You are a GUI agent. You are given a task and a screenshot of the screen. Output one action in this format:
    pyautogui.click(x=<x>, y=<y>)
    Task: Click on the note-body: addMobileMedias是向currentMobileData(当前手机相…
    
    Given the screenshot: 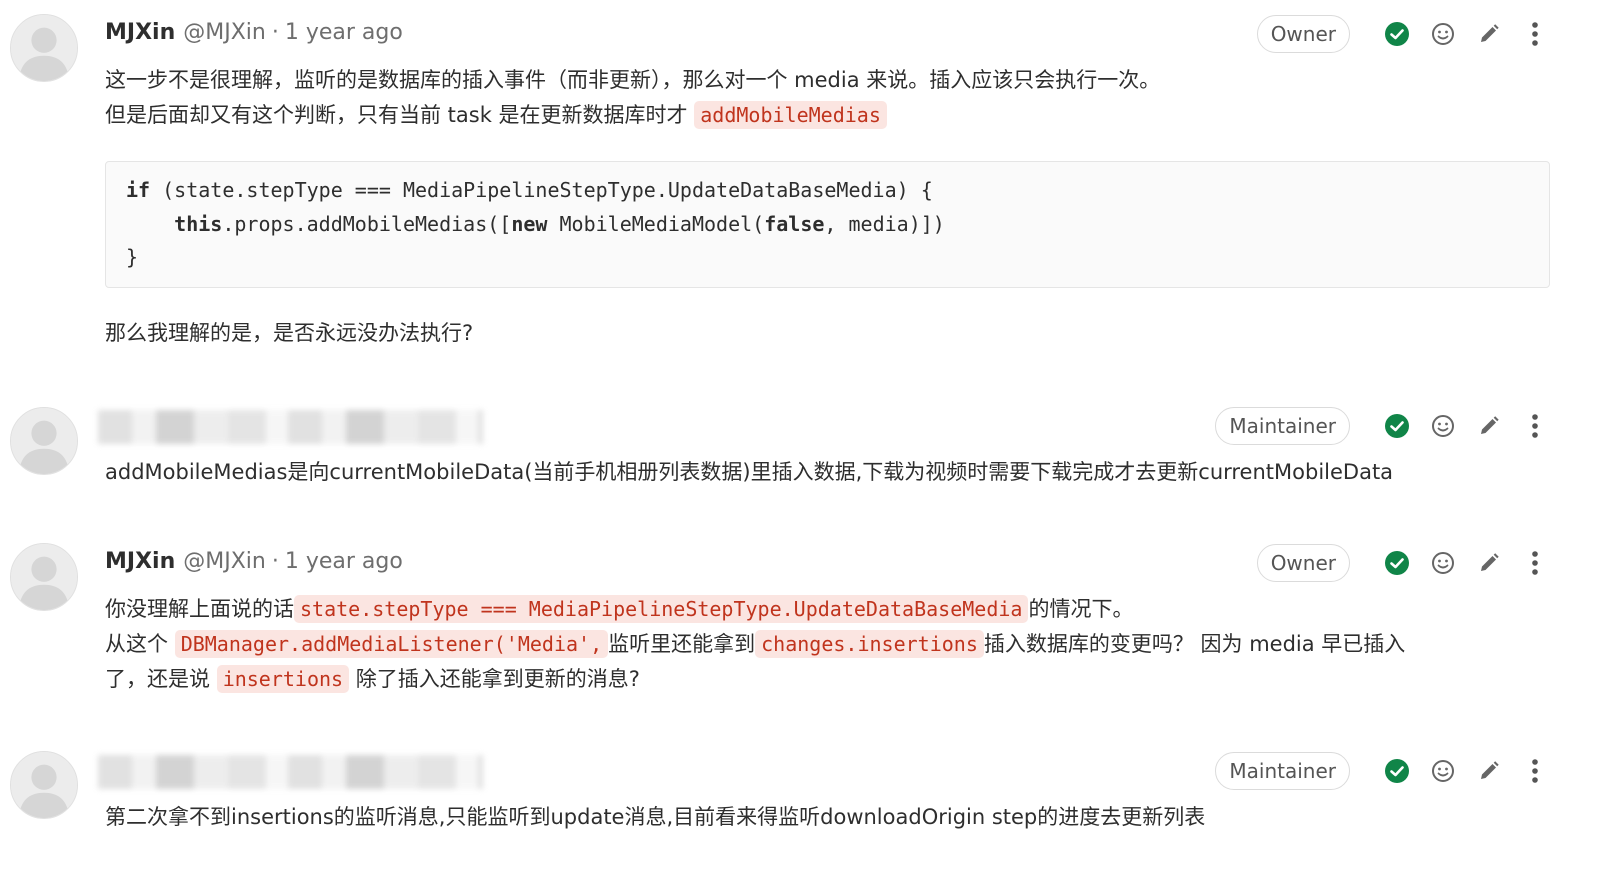 What is the action you would take?
    pyautogui.click(x=836, y=472)
    